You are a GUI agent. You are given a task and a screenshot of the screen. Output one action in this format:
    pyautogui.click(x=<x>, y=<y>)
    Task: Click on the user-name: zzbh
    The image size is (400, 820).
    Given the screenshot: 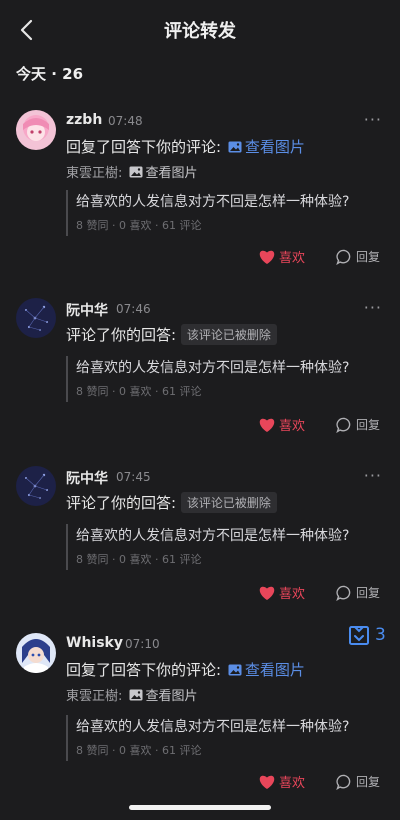 What is the action you would take?
    pyautogui.click(x=84, y=120)
    